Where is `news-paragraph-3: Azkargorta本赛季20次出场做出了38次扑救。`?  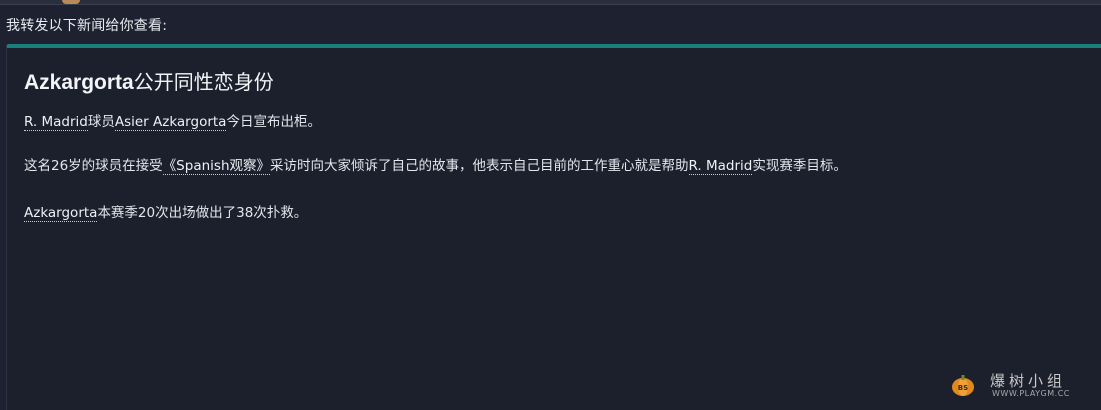
news-paragraph-3: Azkargorta本赛季20次出场做出了38次扑救。 is located at coordinates (166, 211).